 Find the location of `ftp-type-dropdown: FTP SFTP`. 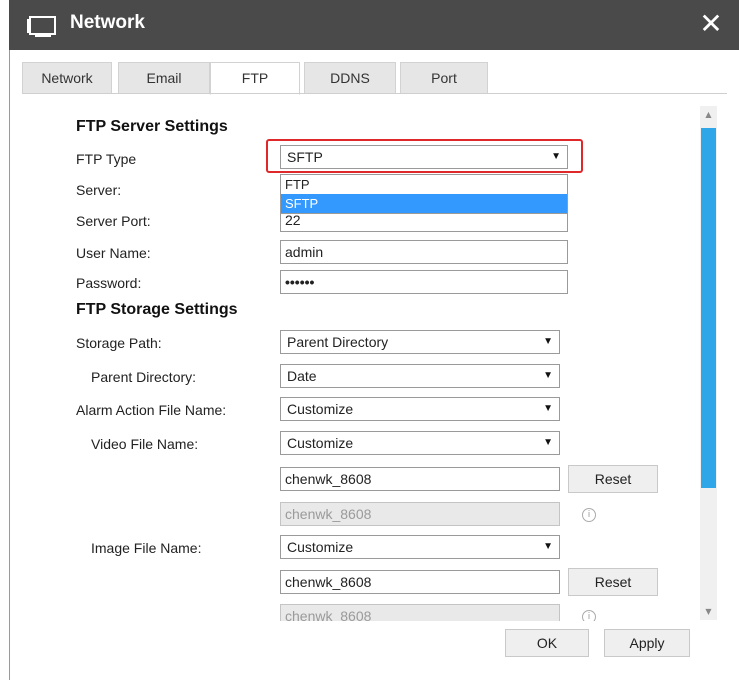

ftp-type-dropdown: FTP SFTP is located at coordinates (424, 194).